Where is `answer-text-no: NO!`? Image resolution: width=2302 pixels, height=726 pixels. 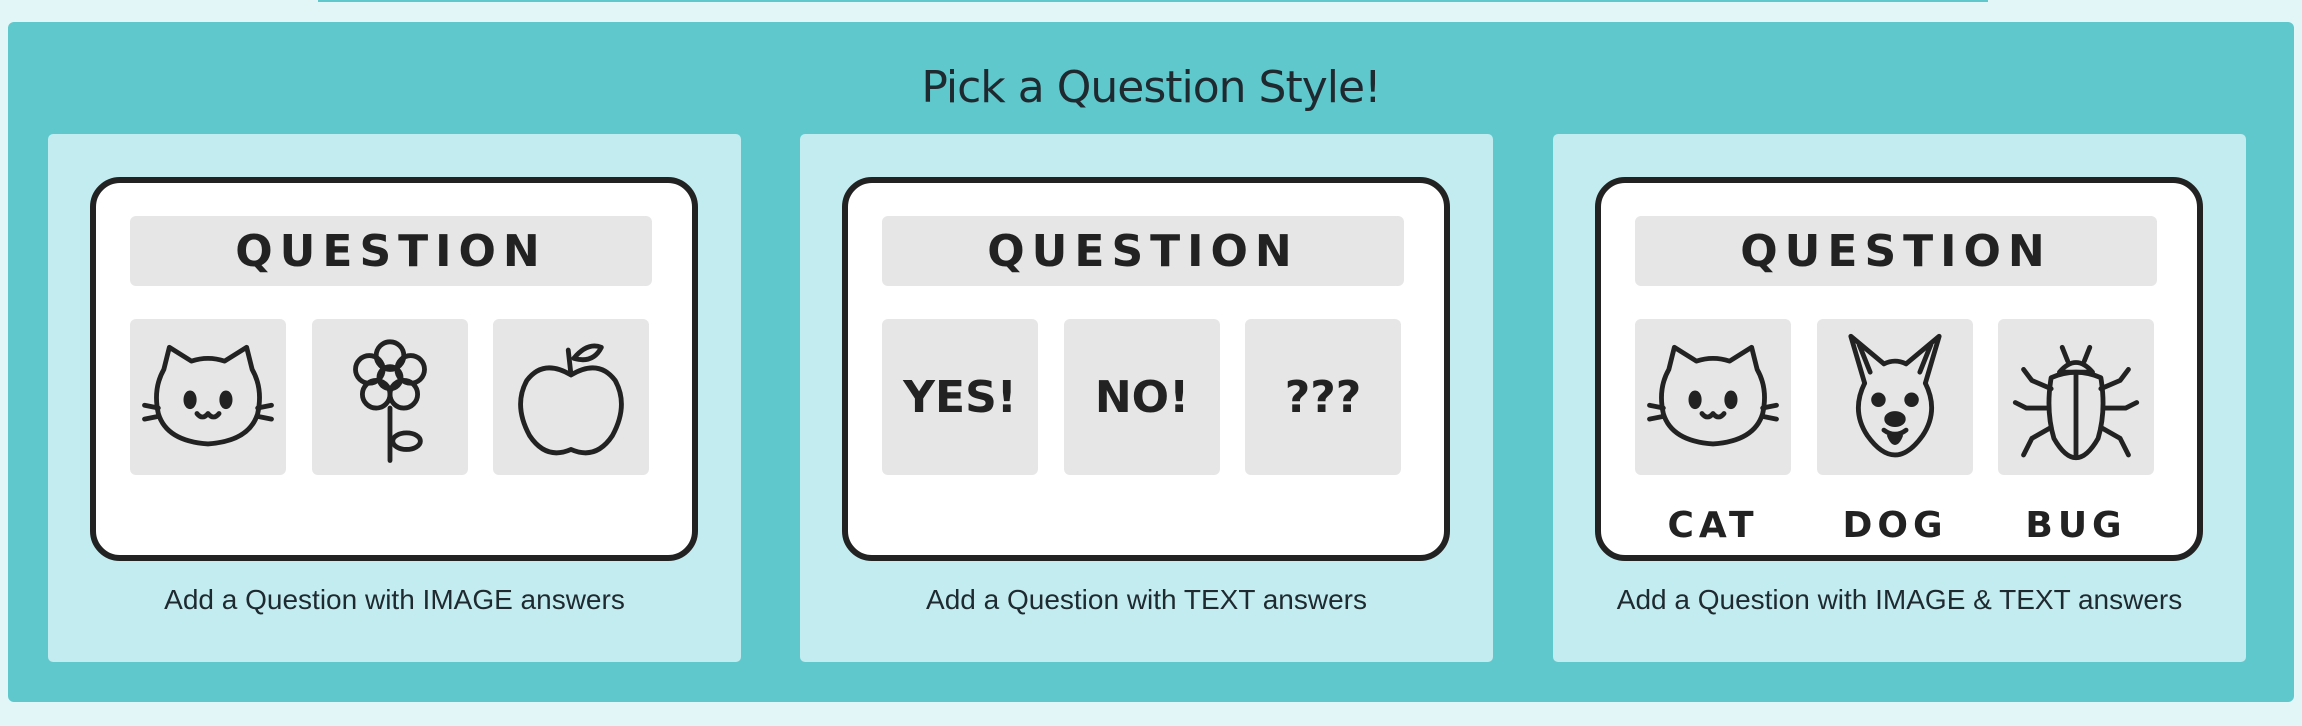
answer-text-no: NO! is located at coordinates (1142, 397).